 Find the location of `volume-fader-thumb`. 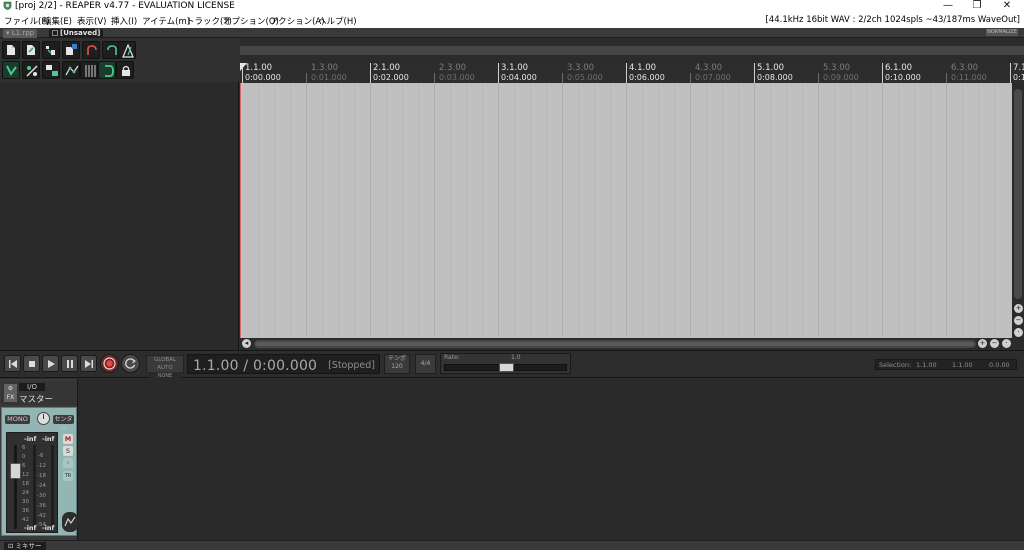

volume-fader-thumb is located at coordinates (15, 471).